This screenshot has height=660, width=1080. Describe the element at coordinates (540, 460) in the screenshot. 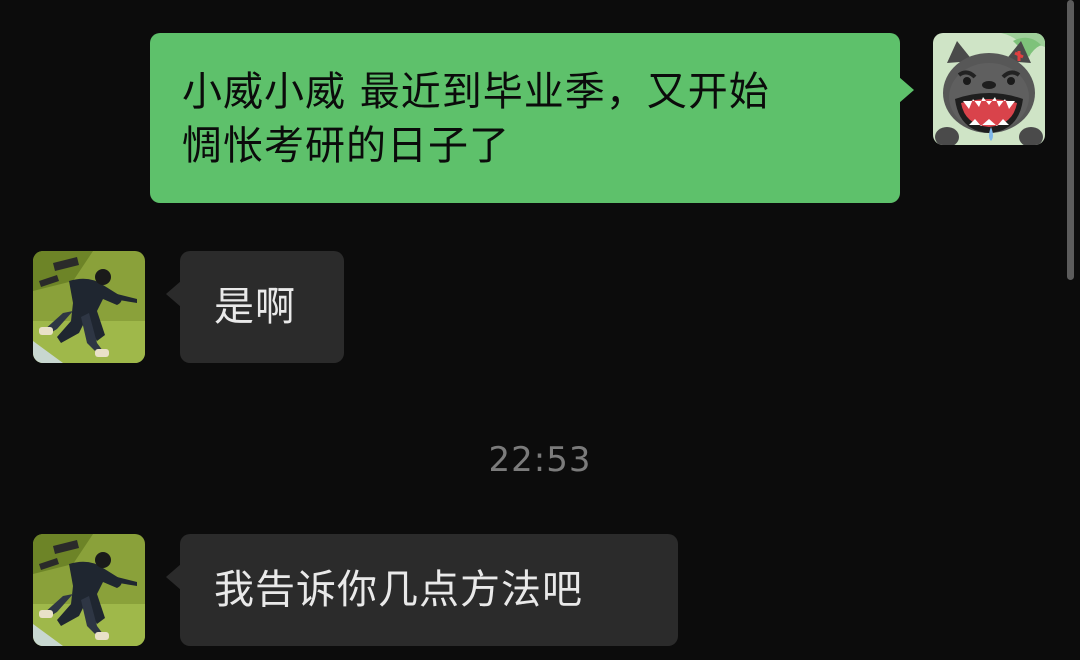

I see `message-timestamp: 22:53` at that location.